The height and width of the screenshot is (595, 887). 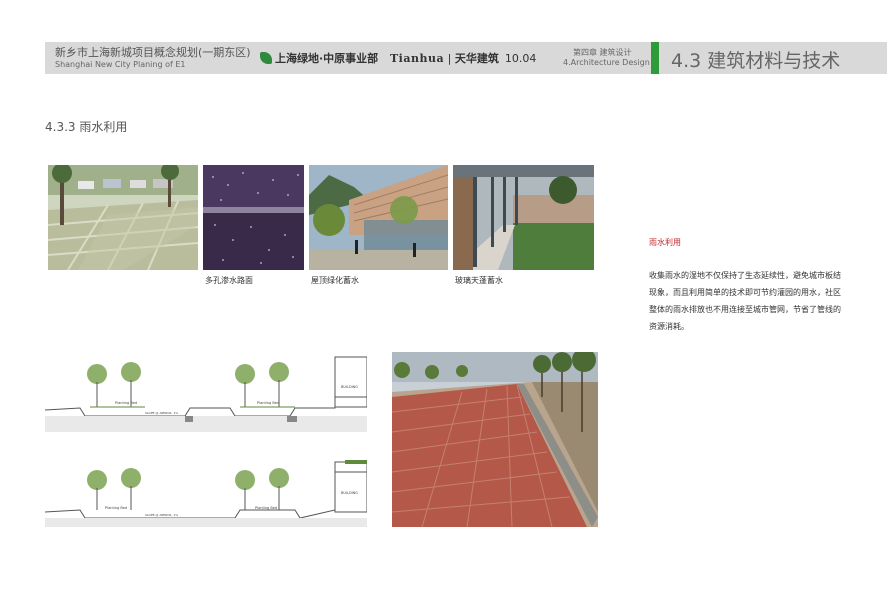 What do you see at coordinates (319, 58) in the screenshot?
I see `greenland-logo: 上海绿地·中原事业部` at bounding box center [319, 58].